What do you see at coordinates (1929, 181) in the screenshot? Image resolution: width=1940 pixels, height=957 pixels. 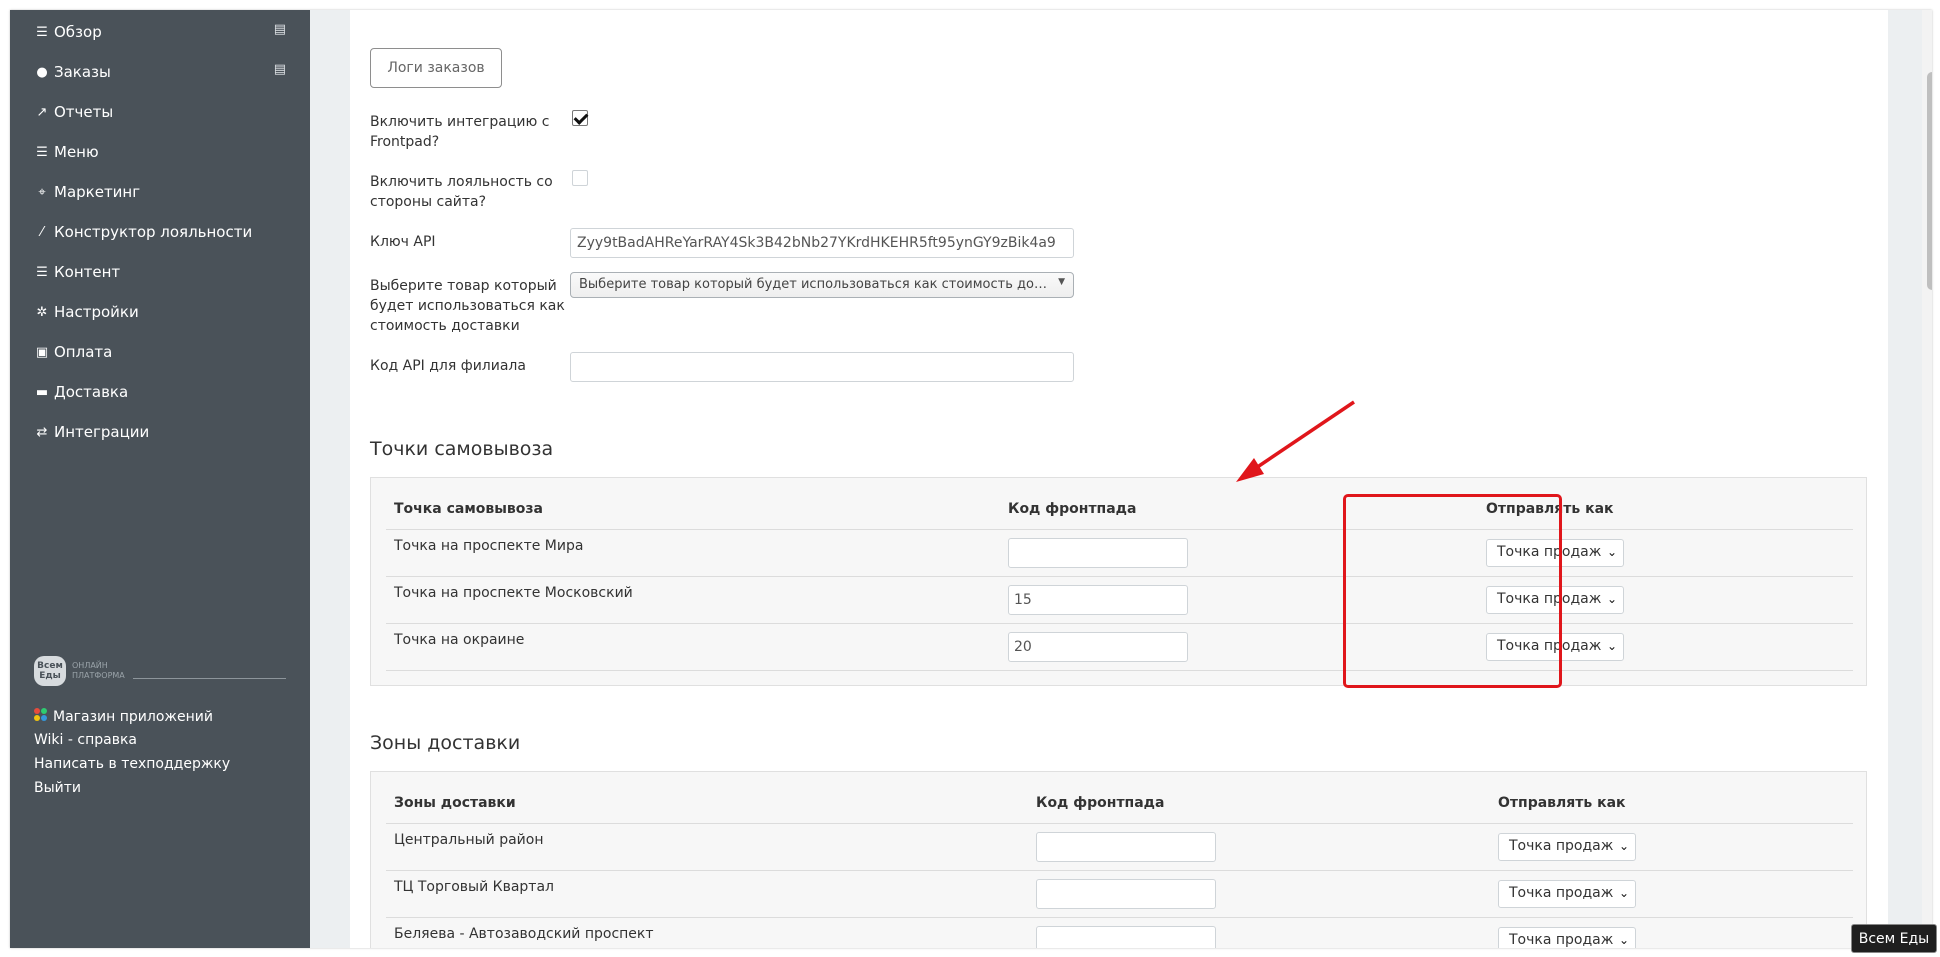 I see `scrollbar-thumb` at bounding box center [1929, 181].